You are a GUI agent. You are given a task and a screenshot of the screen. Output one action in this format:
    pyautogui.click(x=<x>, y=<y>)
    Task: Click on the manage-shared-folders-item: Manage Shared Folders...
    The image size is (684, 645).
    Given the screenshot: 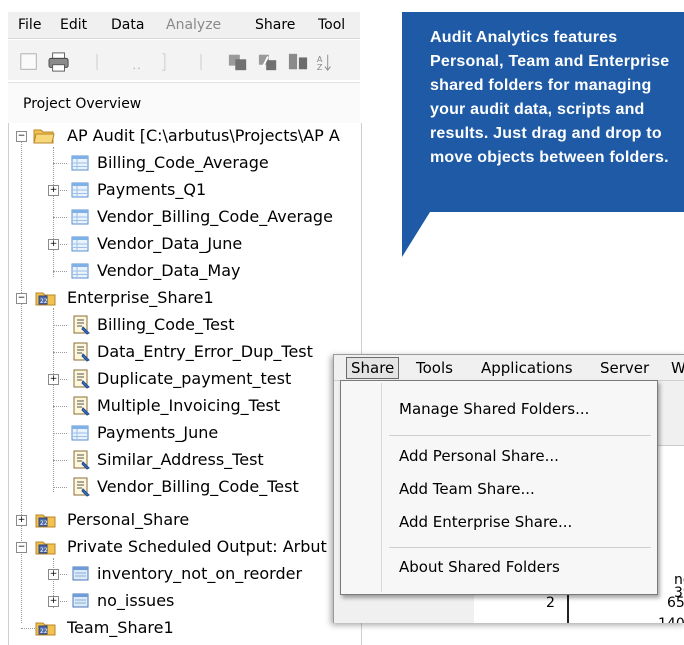 What is the action you would take?
    pyautogui.click(x=494, y=409)
    